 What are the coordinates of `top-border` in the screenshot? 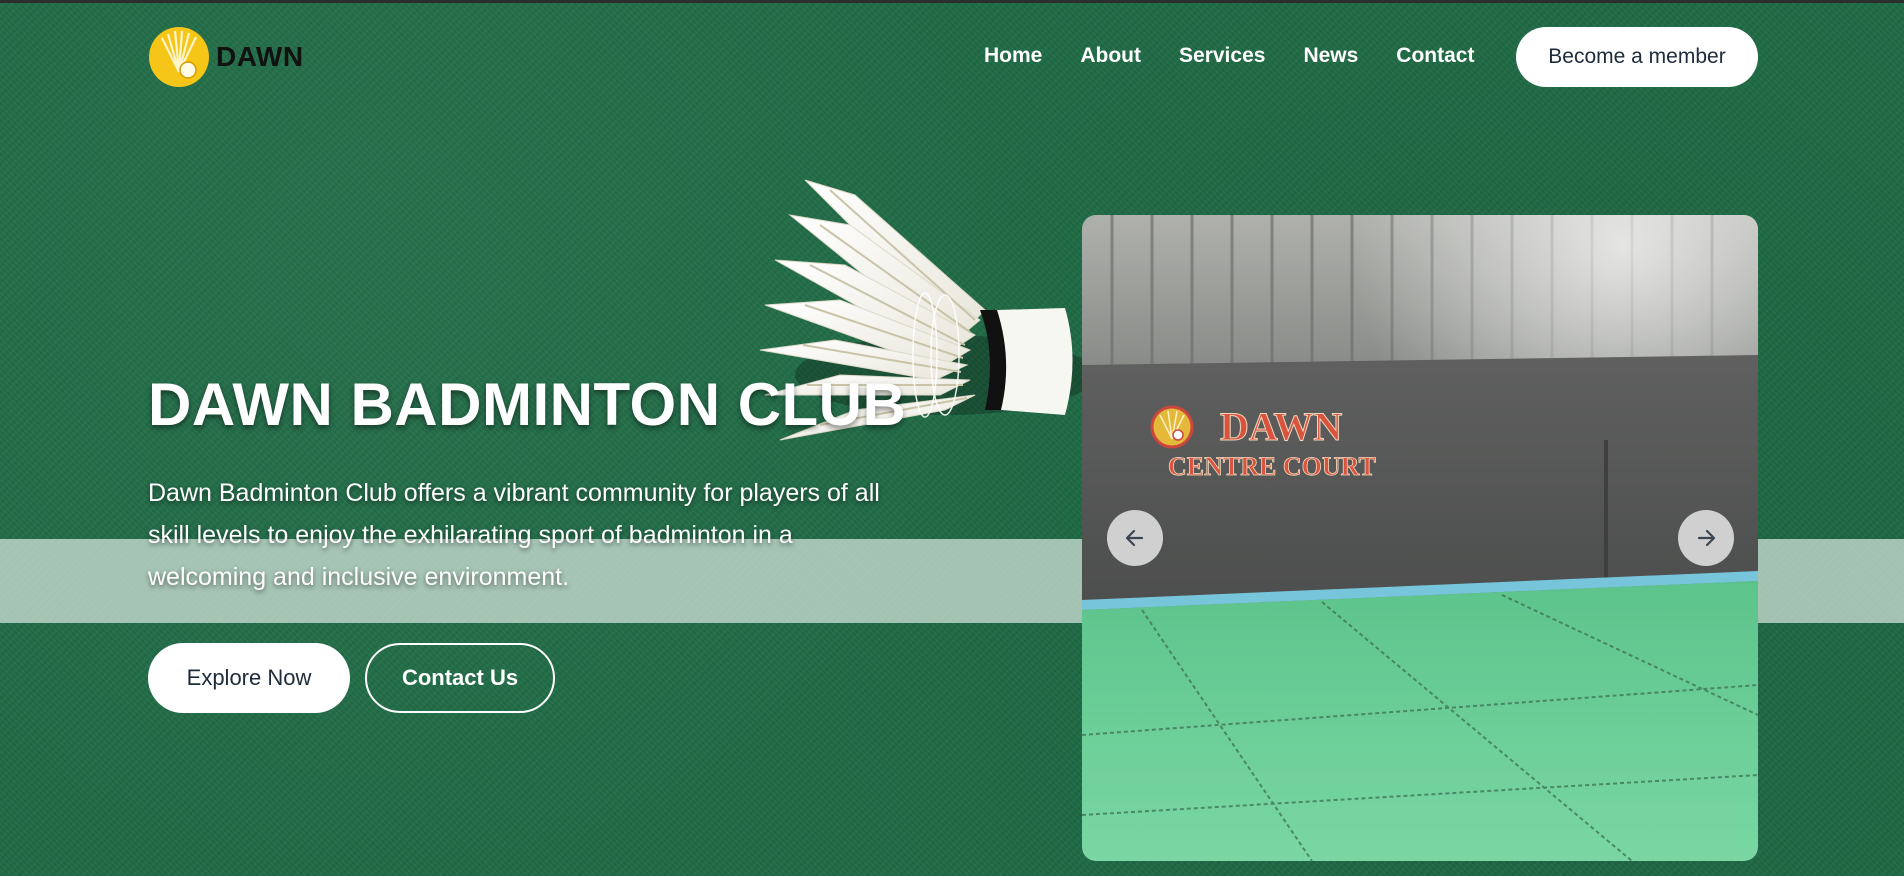 It's located at (952, 1).